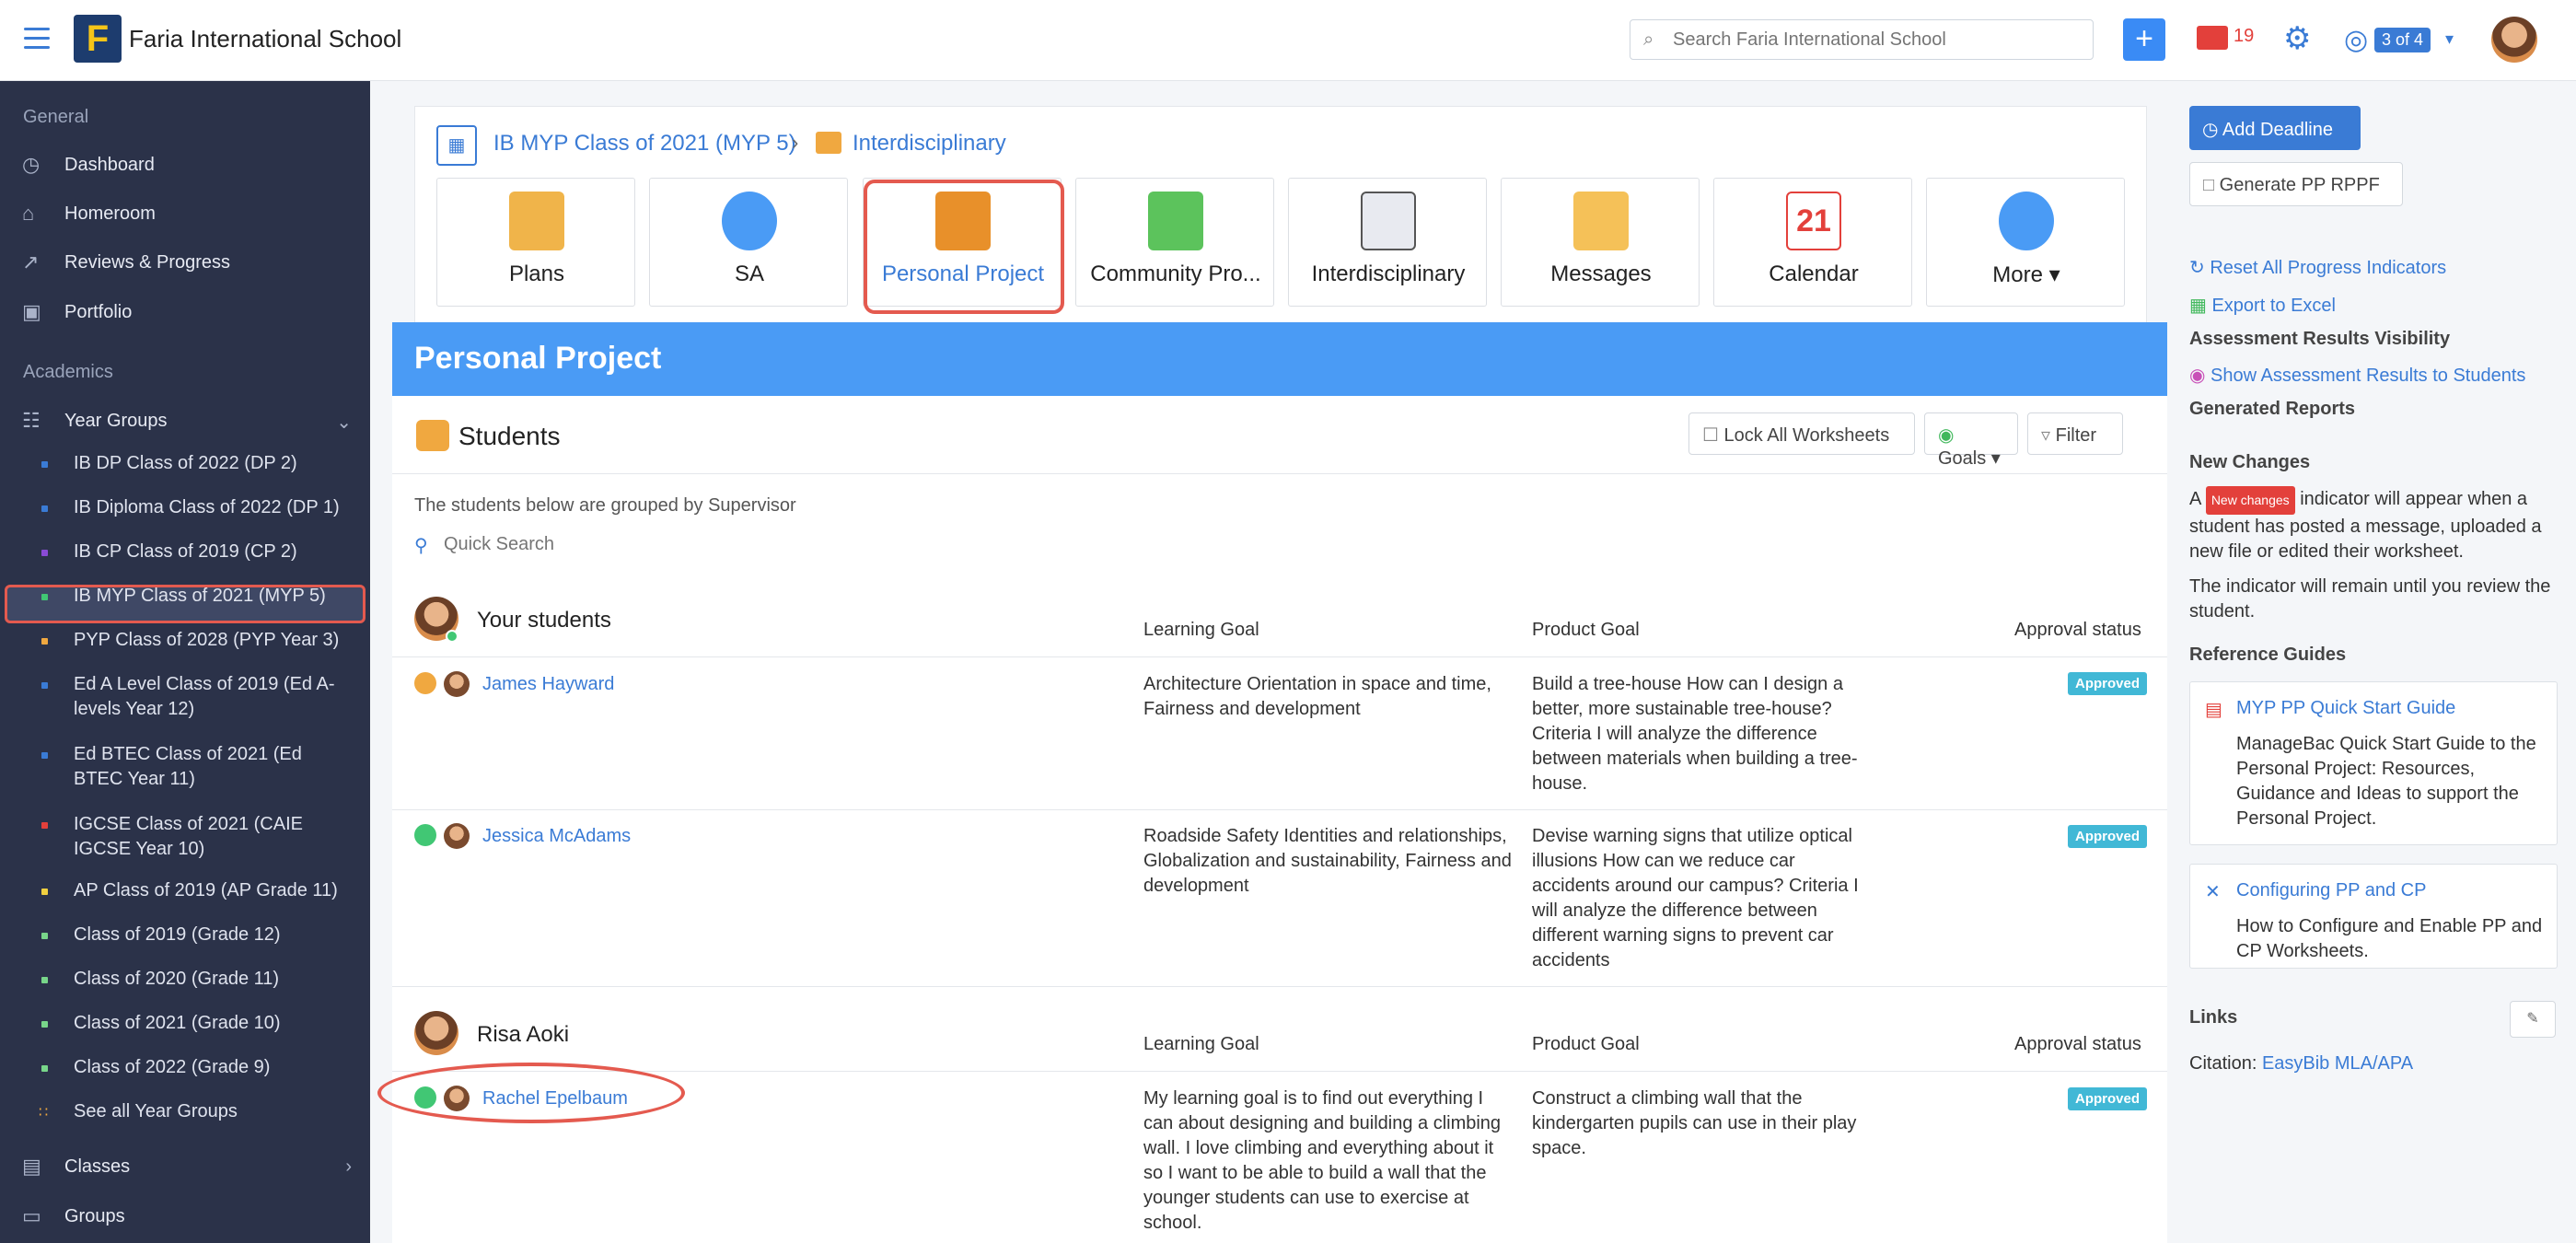  I want to click on tile-plans: Plans, so click(535, 242).